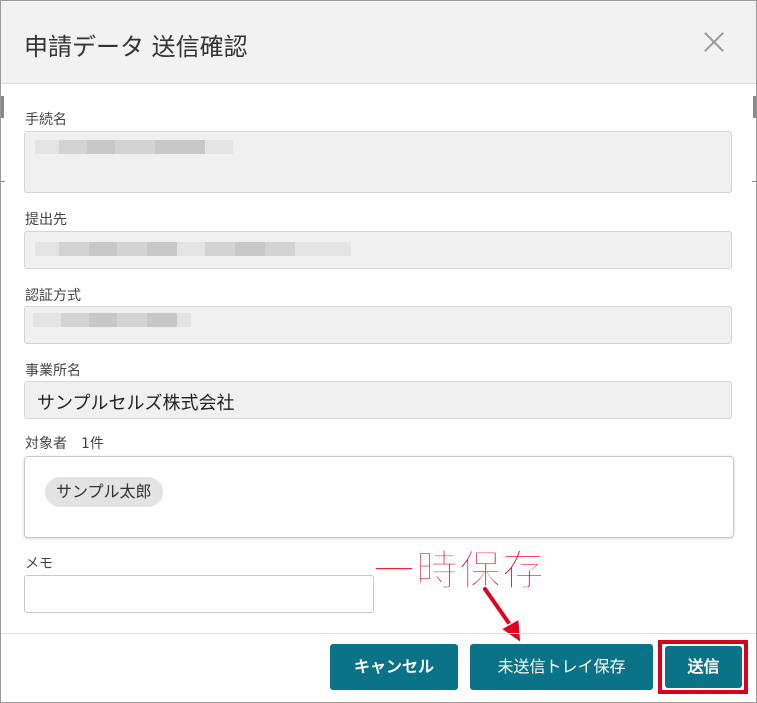 The image size is (757, 703). What do you see at coordinates (561, 667) in the screenshot?
I see `save-to-tray-button: 未送信トレイ保存` at bounding box center [561, 667].